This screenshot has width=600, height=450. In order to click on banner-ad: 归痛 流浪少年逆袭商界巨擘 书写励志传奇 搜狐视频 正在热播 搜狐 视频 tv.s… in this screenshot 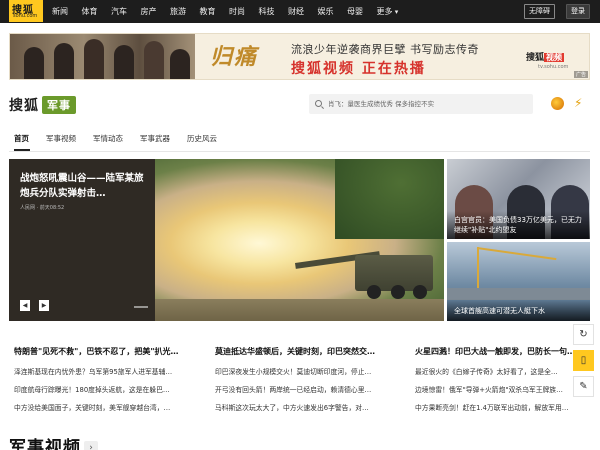, I will do `click(299, 56)`.